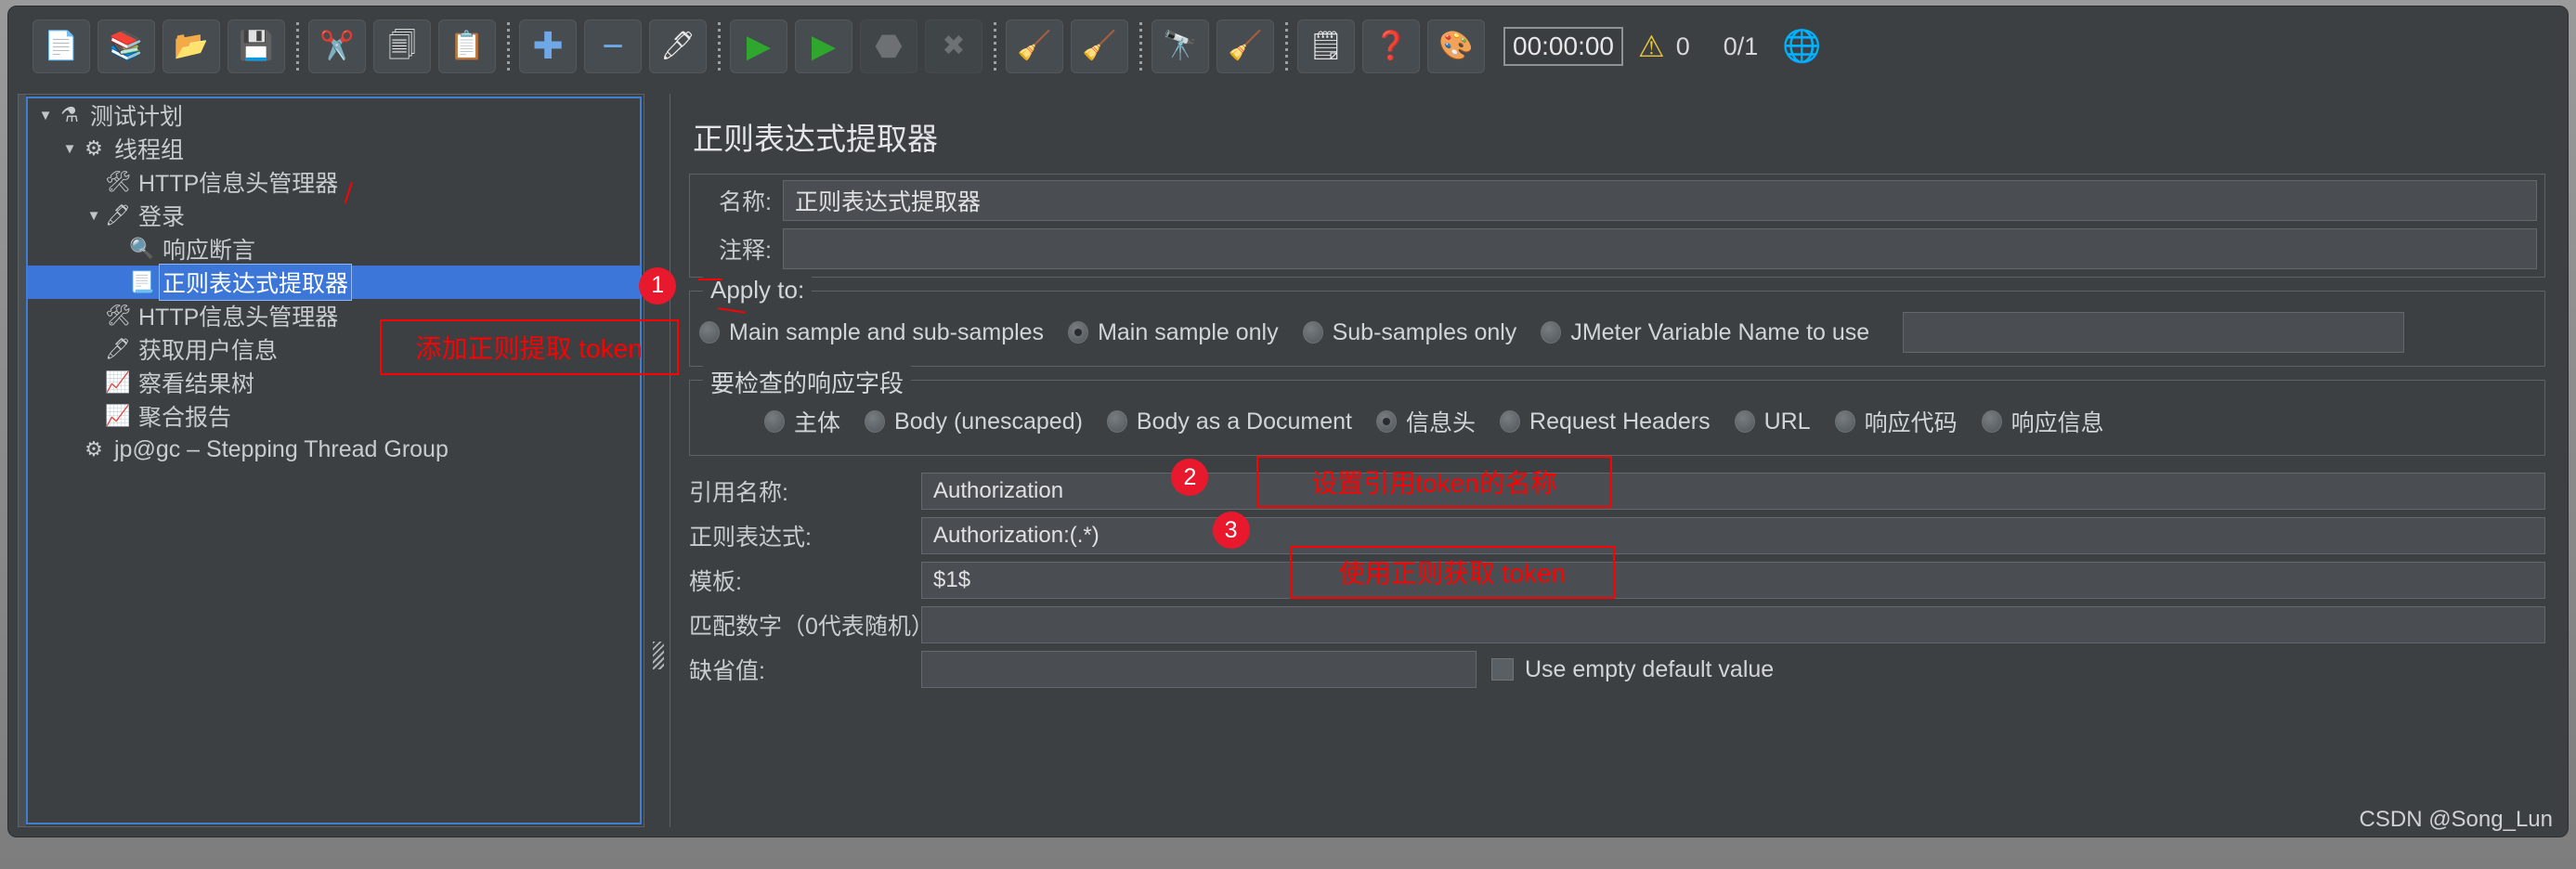 The image size is (2576, 869). I want to click on start-no-pauses-button: ▶, so click(823, 46).